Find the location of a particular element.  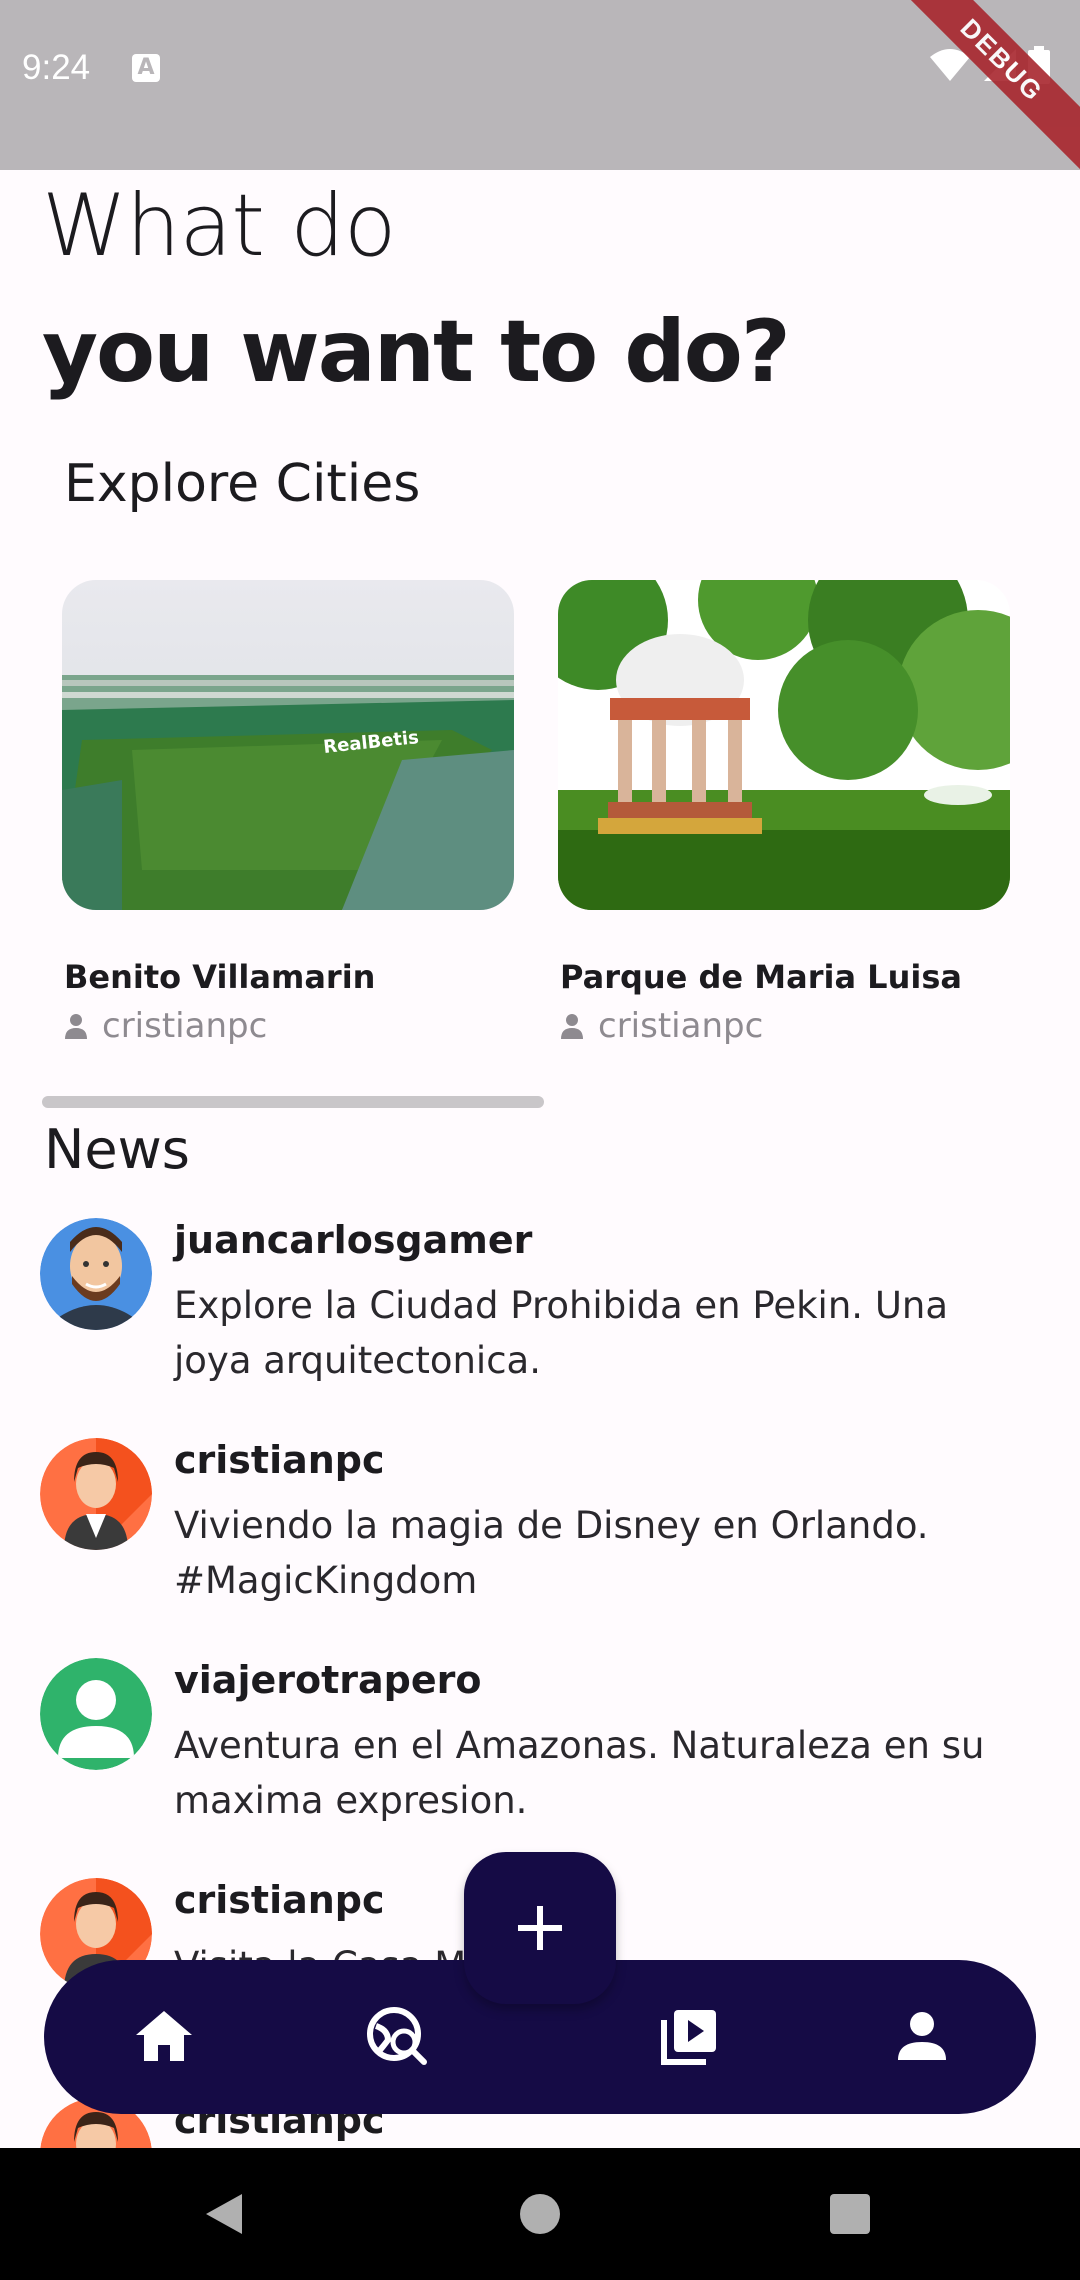

city-card: Parque de Maria Luisa cristianpc is located at coordinates (784, 813).